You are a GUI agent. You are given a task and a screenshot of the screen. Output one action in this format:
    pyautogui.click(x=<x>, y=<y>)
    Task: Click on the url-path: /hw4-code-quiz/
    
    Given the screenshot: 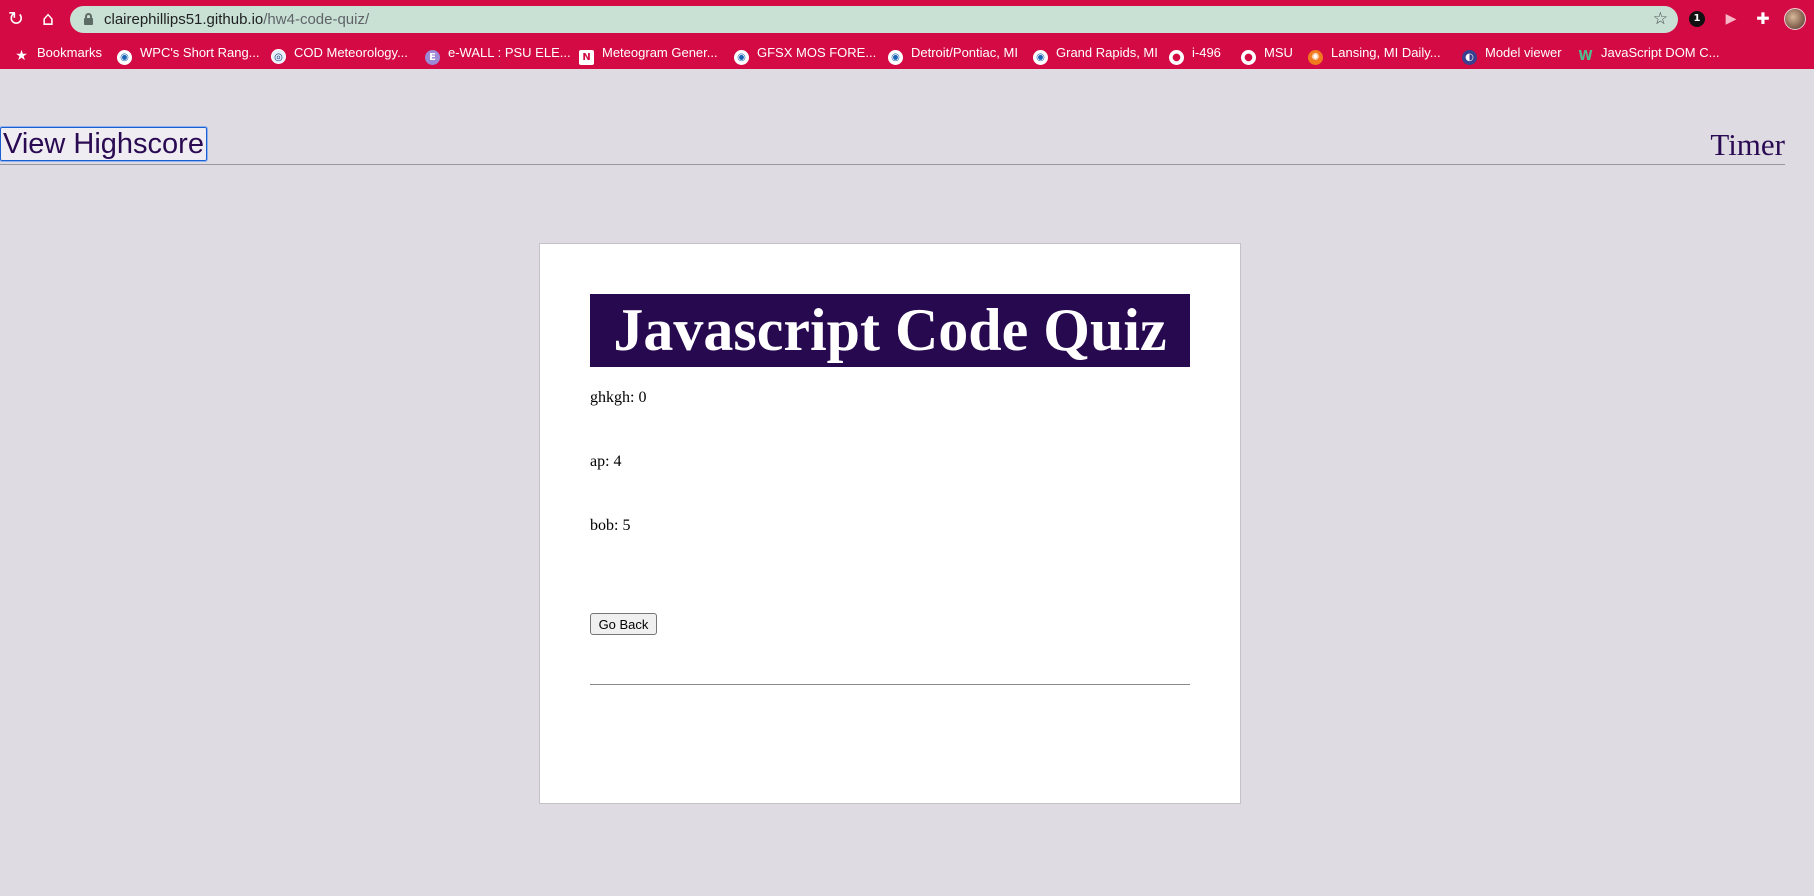 What is the action you would take?
    pyautogui.click(x=316, y=19)
    